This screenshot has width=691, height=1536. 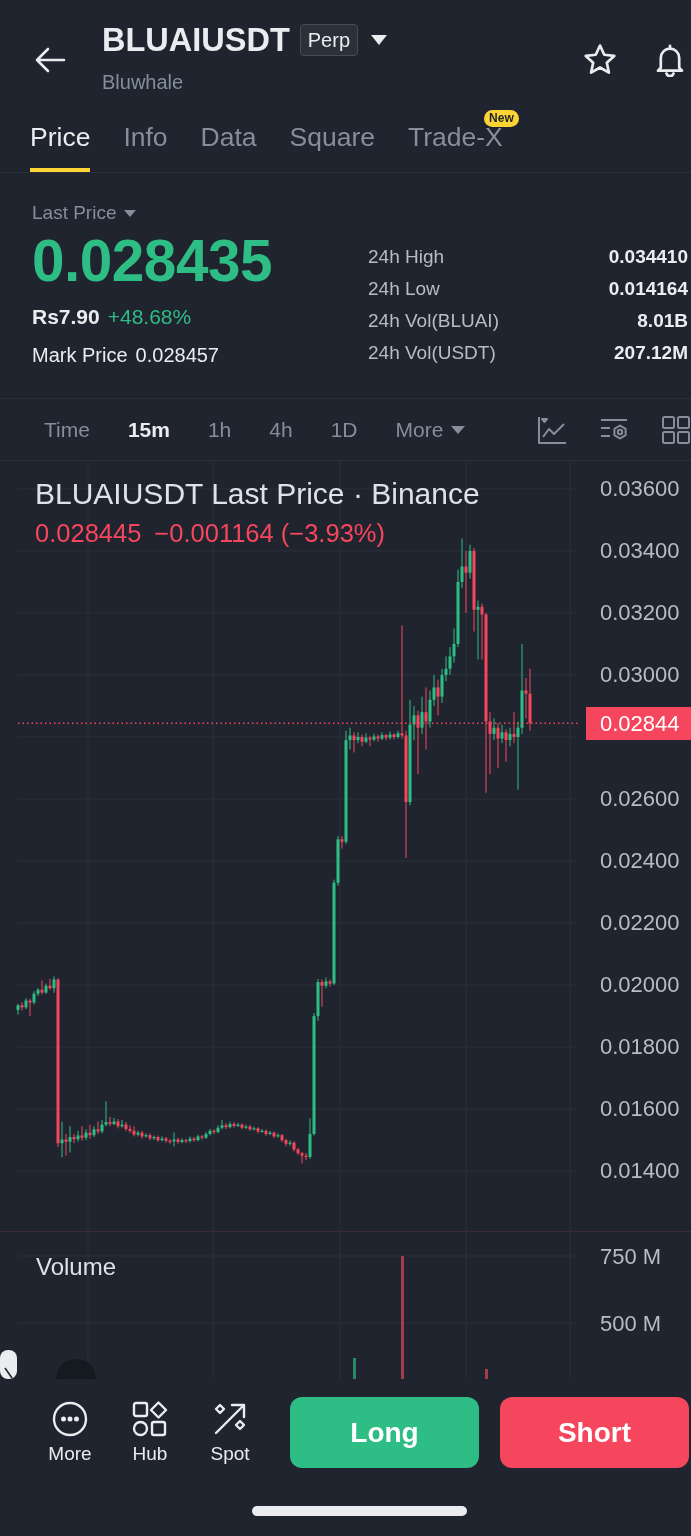 What do you see at coordinates (631, 1257) in the screenshot?
I see `volume-axis-label: 750 M` at bounding box center [631, 1257].